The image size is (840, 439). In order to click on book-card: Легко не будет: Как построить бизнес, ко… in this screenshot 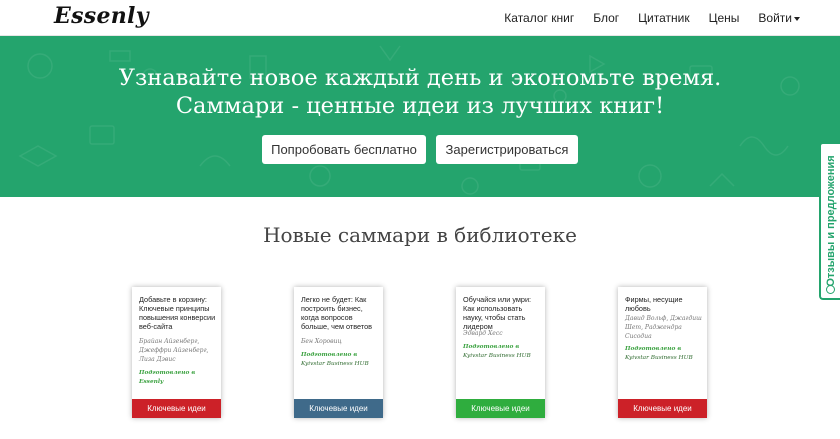, I will do `click(338, 352)`.